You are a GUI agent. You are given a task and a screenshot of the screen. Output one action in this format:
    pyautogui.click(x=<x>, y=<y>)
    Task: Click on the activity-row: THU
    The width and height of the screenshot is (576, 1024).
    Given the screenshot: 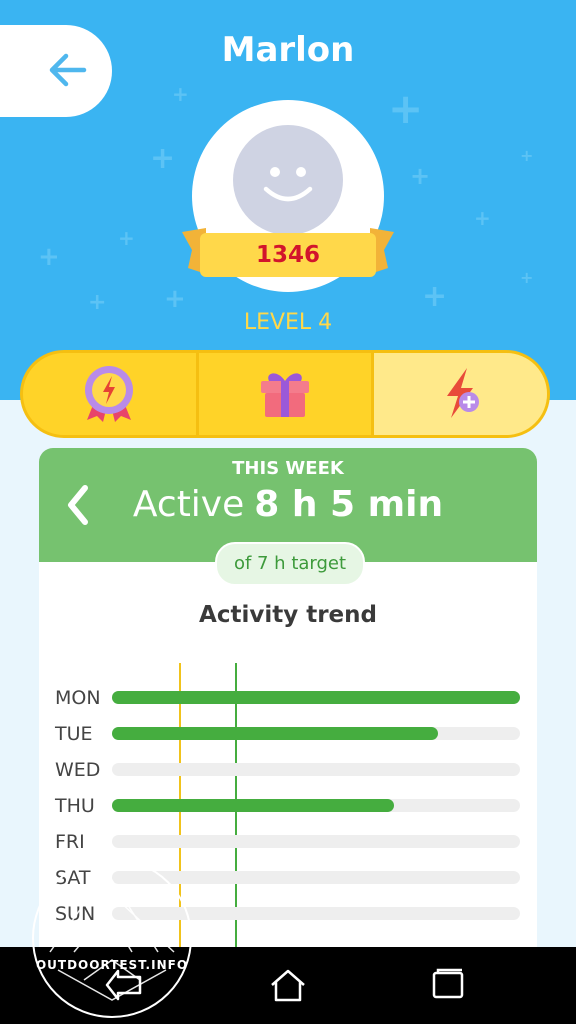 What is the action you would take?
    pyautogui.click(x=288, y=806)
    